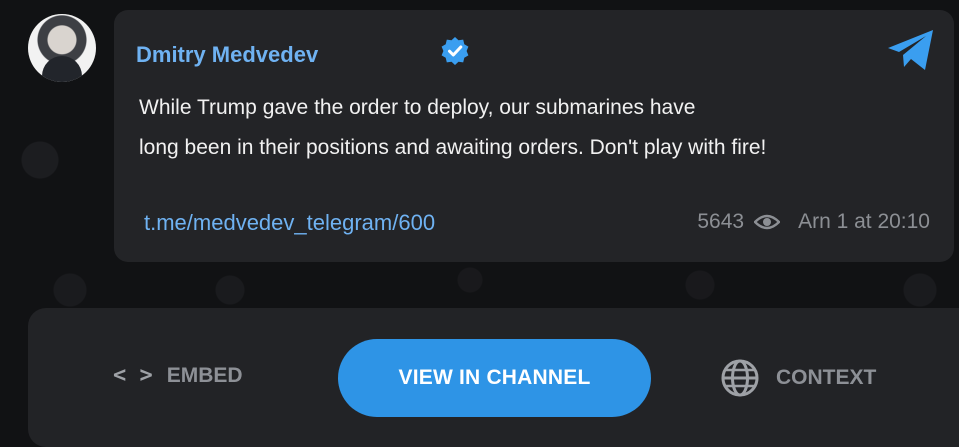 The image size is (959, 447). I want to click on globe-icon, so click(740, 378).